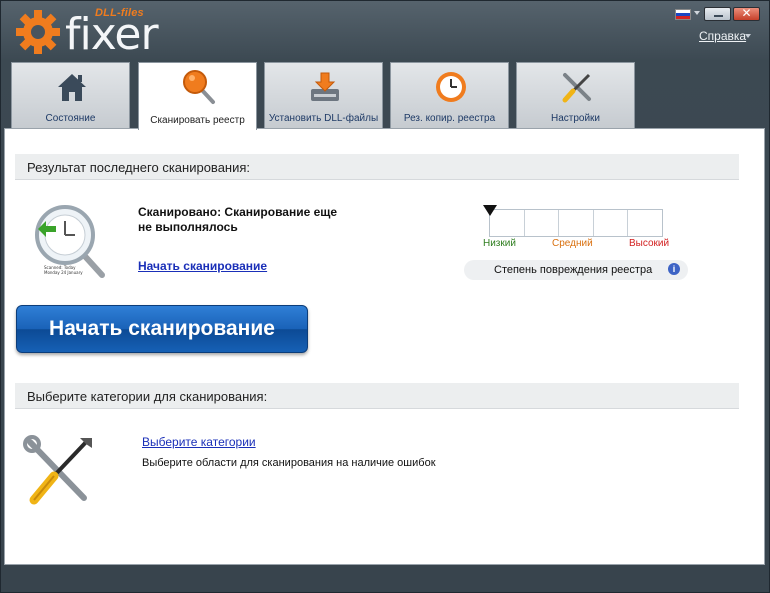 Image resolution: width=770 pixels, height=593 pixels. What do you see at coordinates (199, 442) in the screenshot?
I see `choose-categories-link: Выберите категории` at bounding box center [199, 442].